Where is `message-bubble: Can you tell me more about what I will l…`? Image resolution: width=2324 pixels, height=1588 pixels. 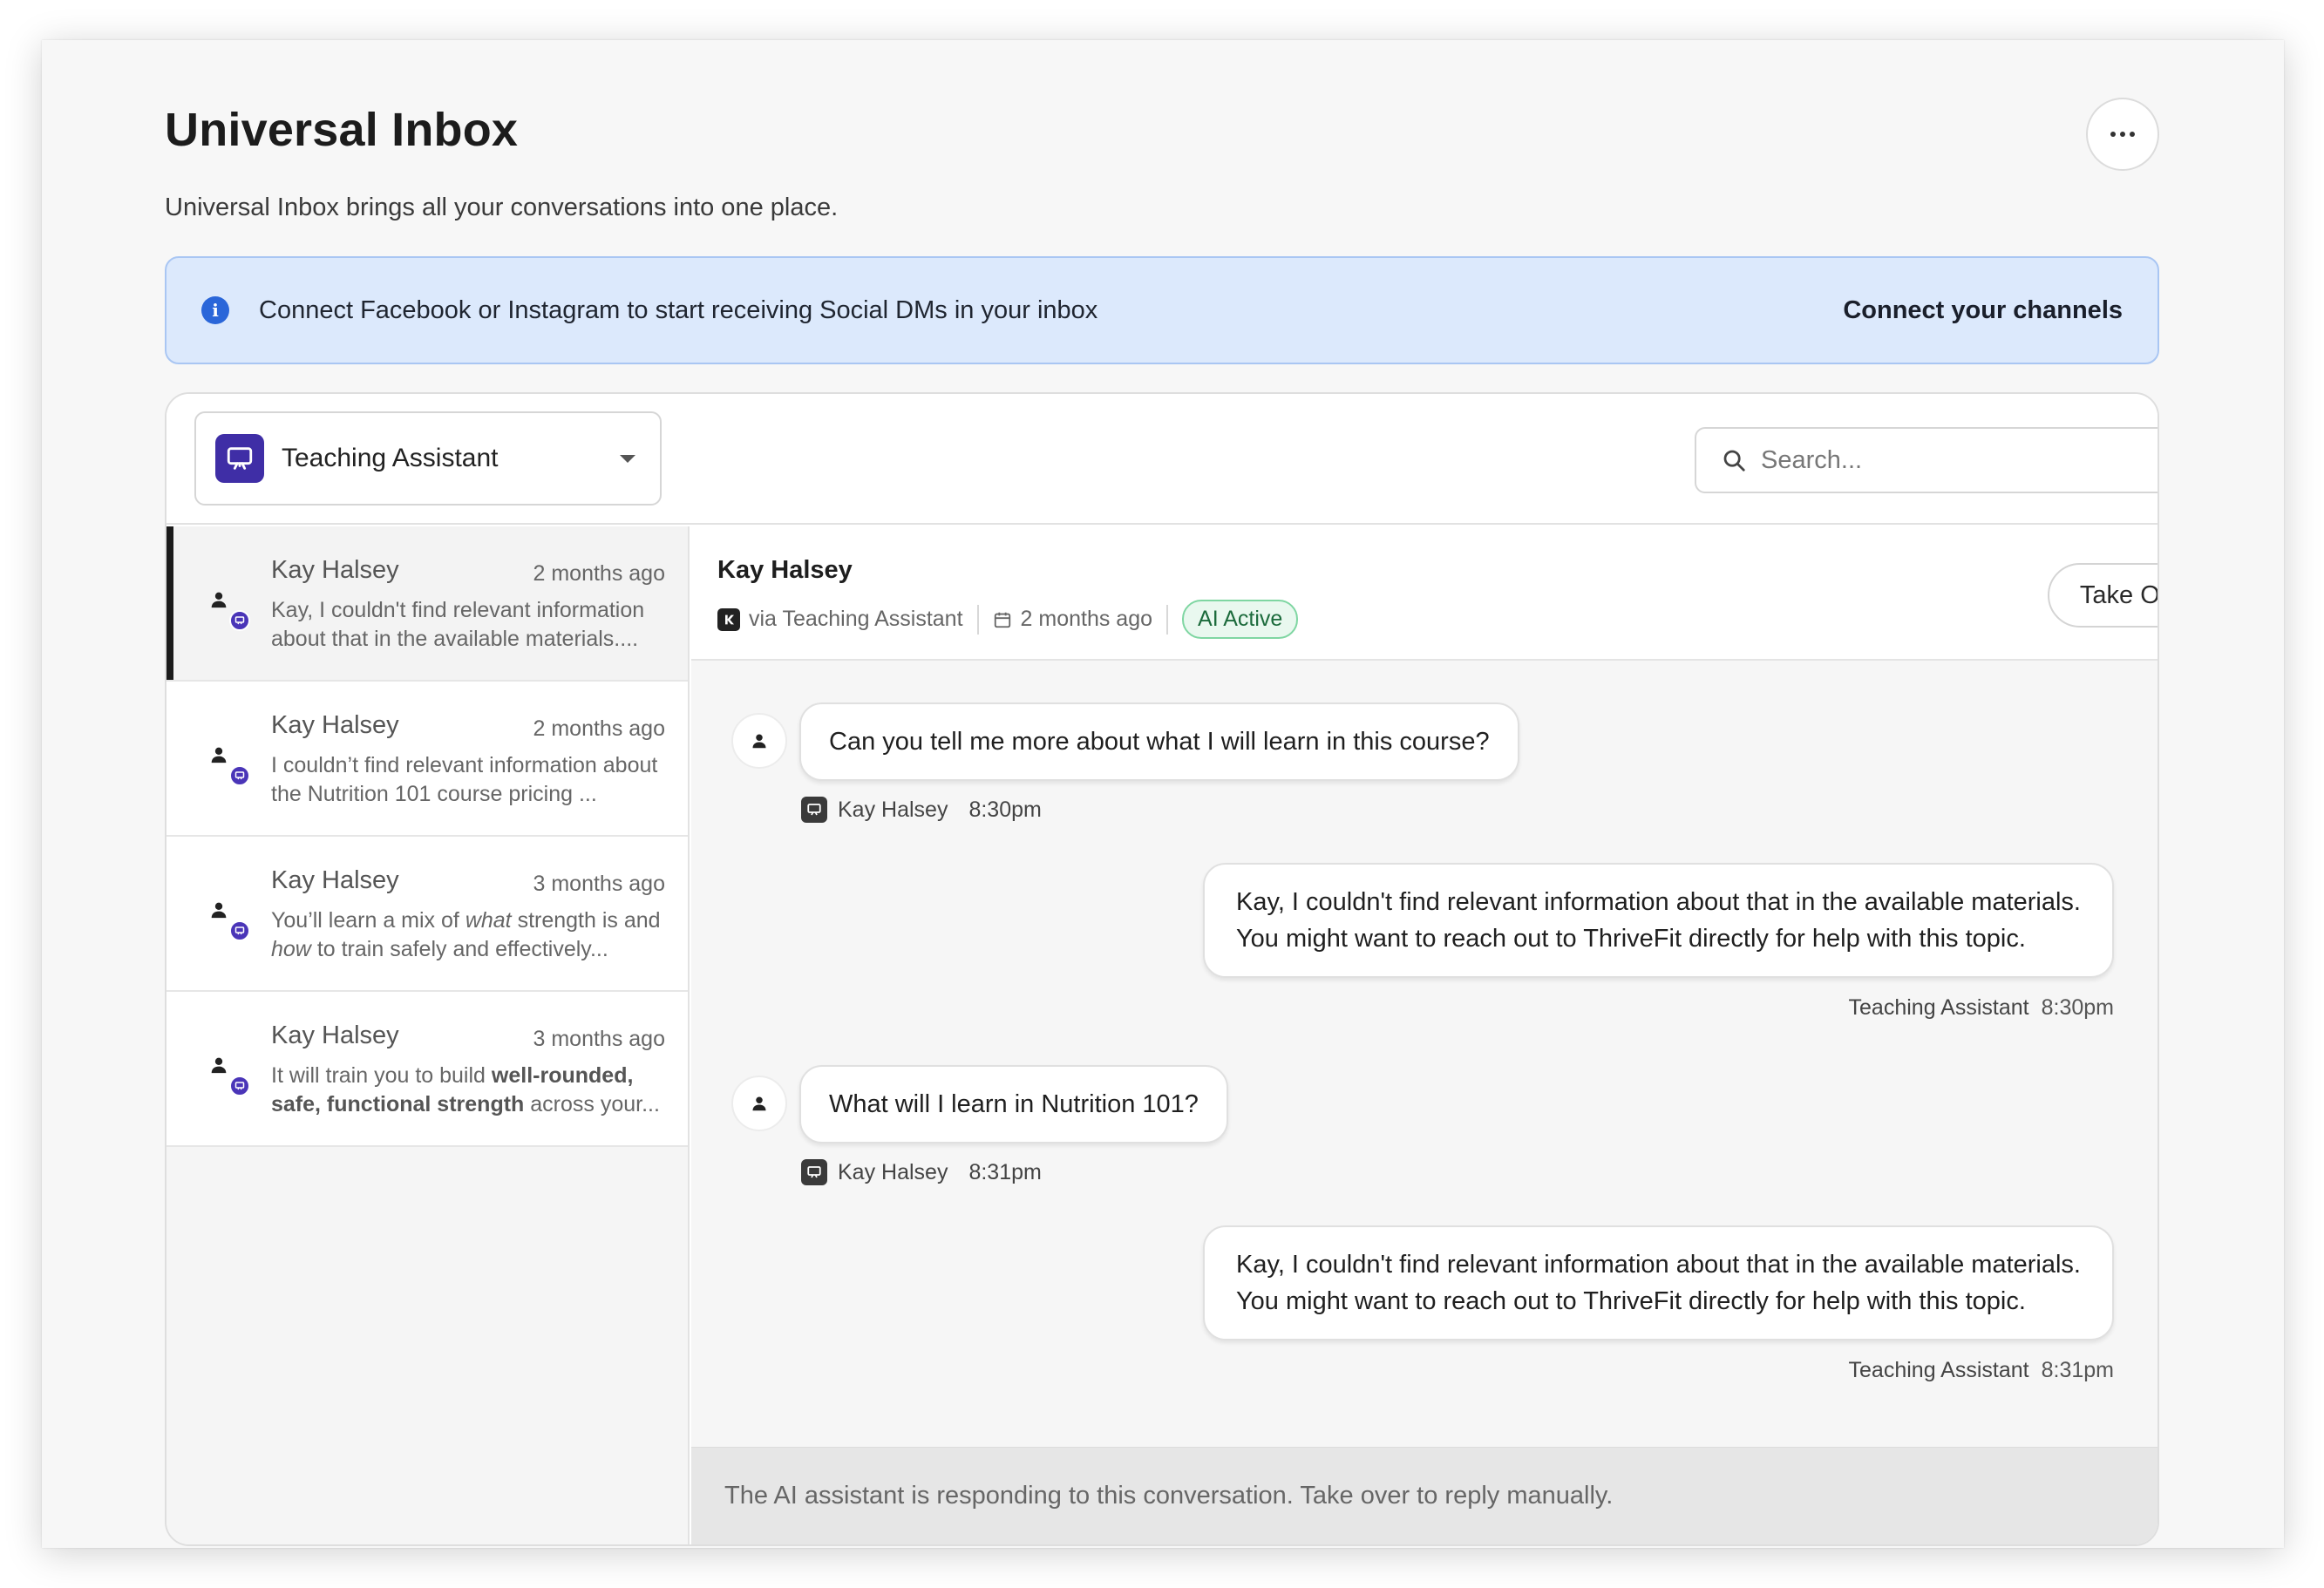 message-bubble: Can you tell me more about what I will l… is located at coordinates (1159, 741).